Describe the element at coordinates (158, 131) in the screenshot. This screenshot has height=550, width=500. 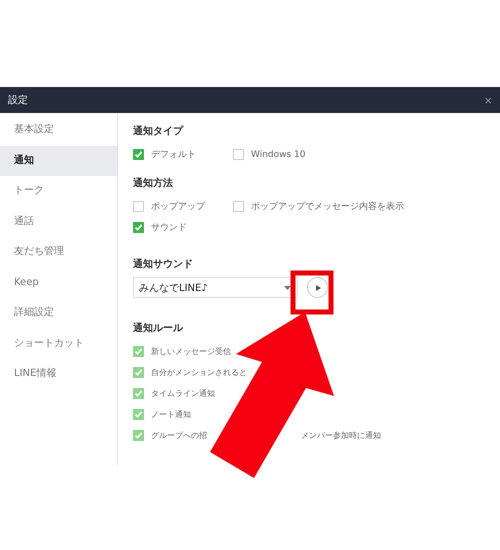
I see `section-heading: 通知タイプ` at that location.